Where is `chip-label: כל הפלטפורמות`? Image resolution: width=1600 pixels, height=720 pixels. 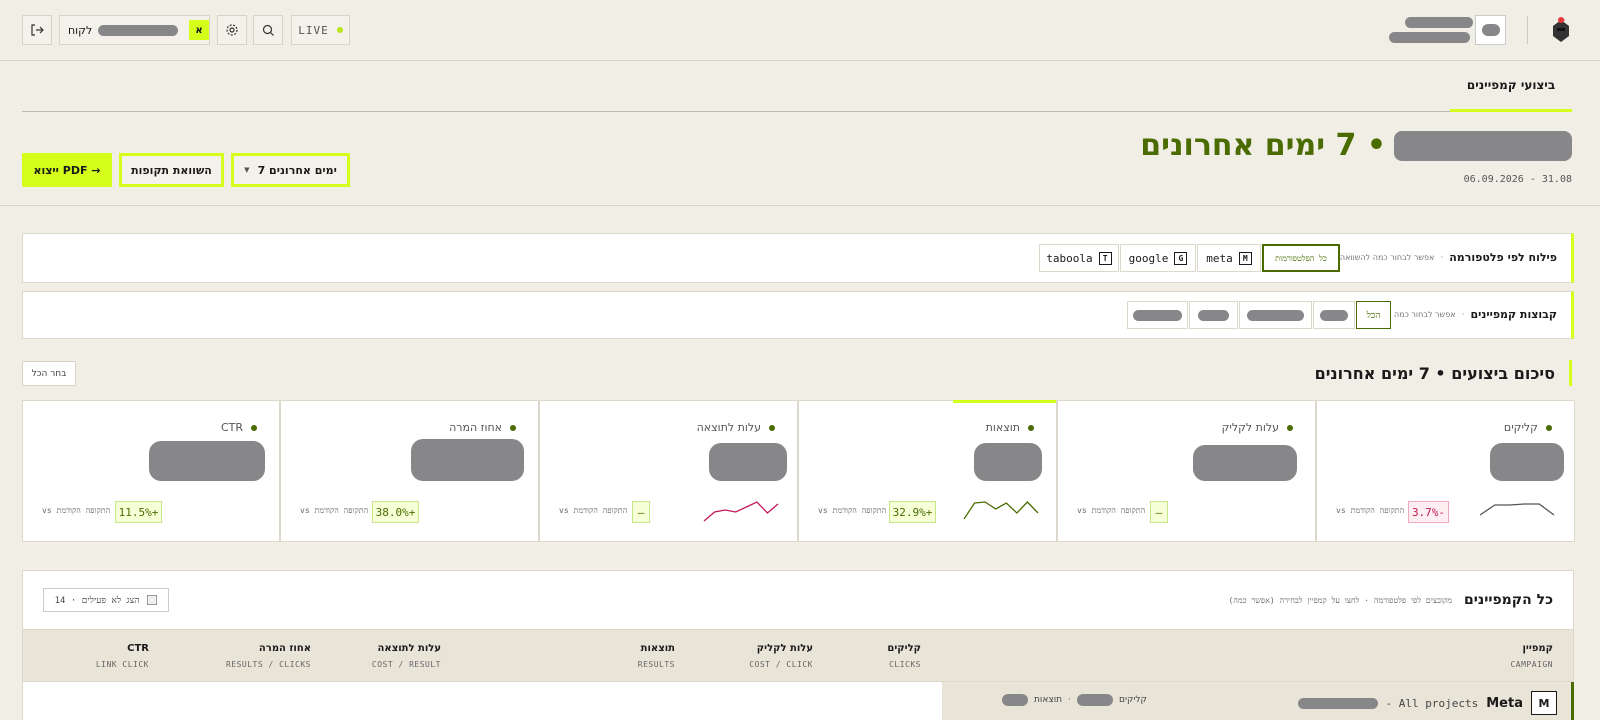
chip-label: כל הפלטפורמות is located at coordinates (1301, 258).